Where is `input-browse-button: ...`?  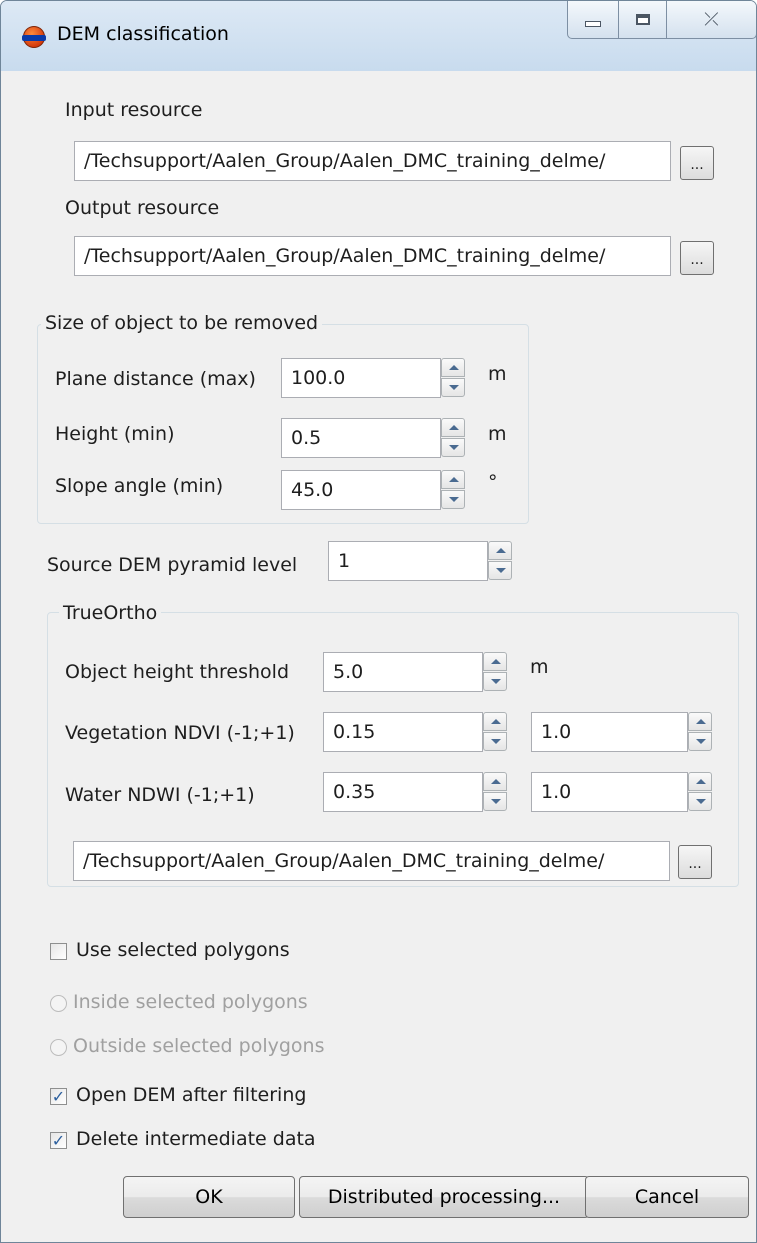
input-browse-button: ... is located at coordinates (697, 163).